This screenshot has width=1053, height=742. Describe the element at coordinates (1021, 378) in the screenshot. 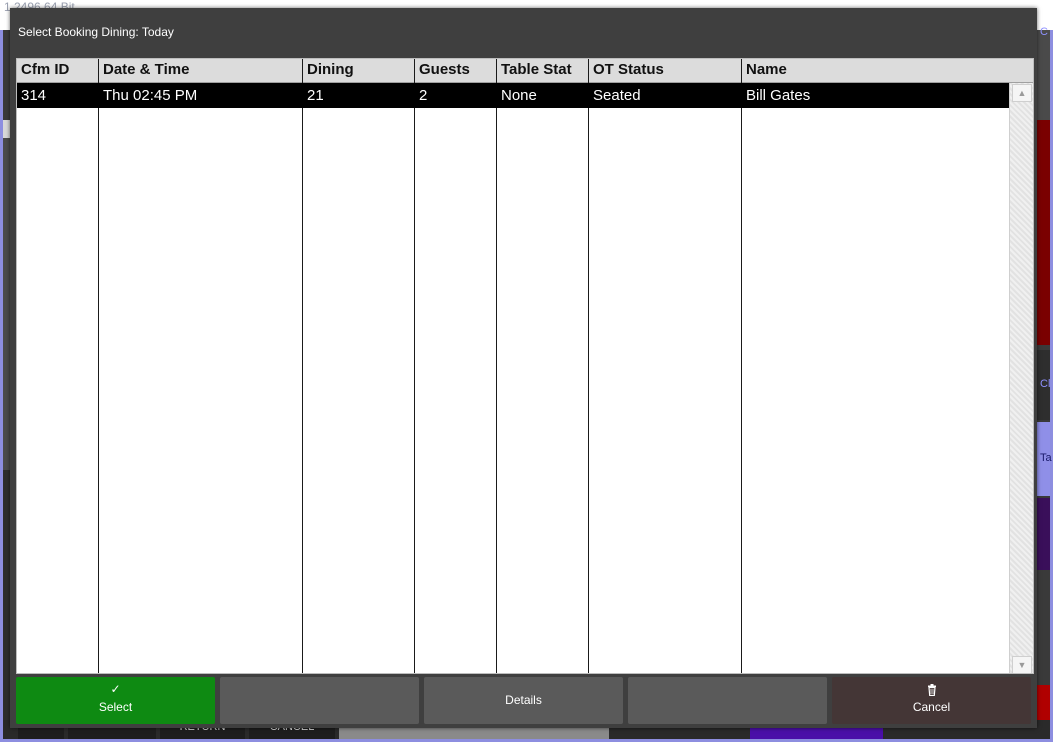

I see `vertical-scrollbar: ▲ ▼` at that location.